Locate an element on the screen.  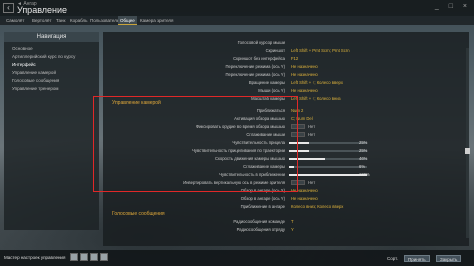
setting-label: Мыши (ось Y) is located at coordinates (271, 90).